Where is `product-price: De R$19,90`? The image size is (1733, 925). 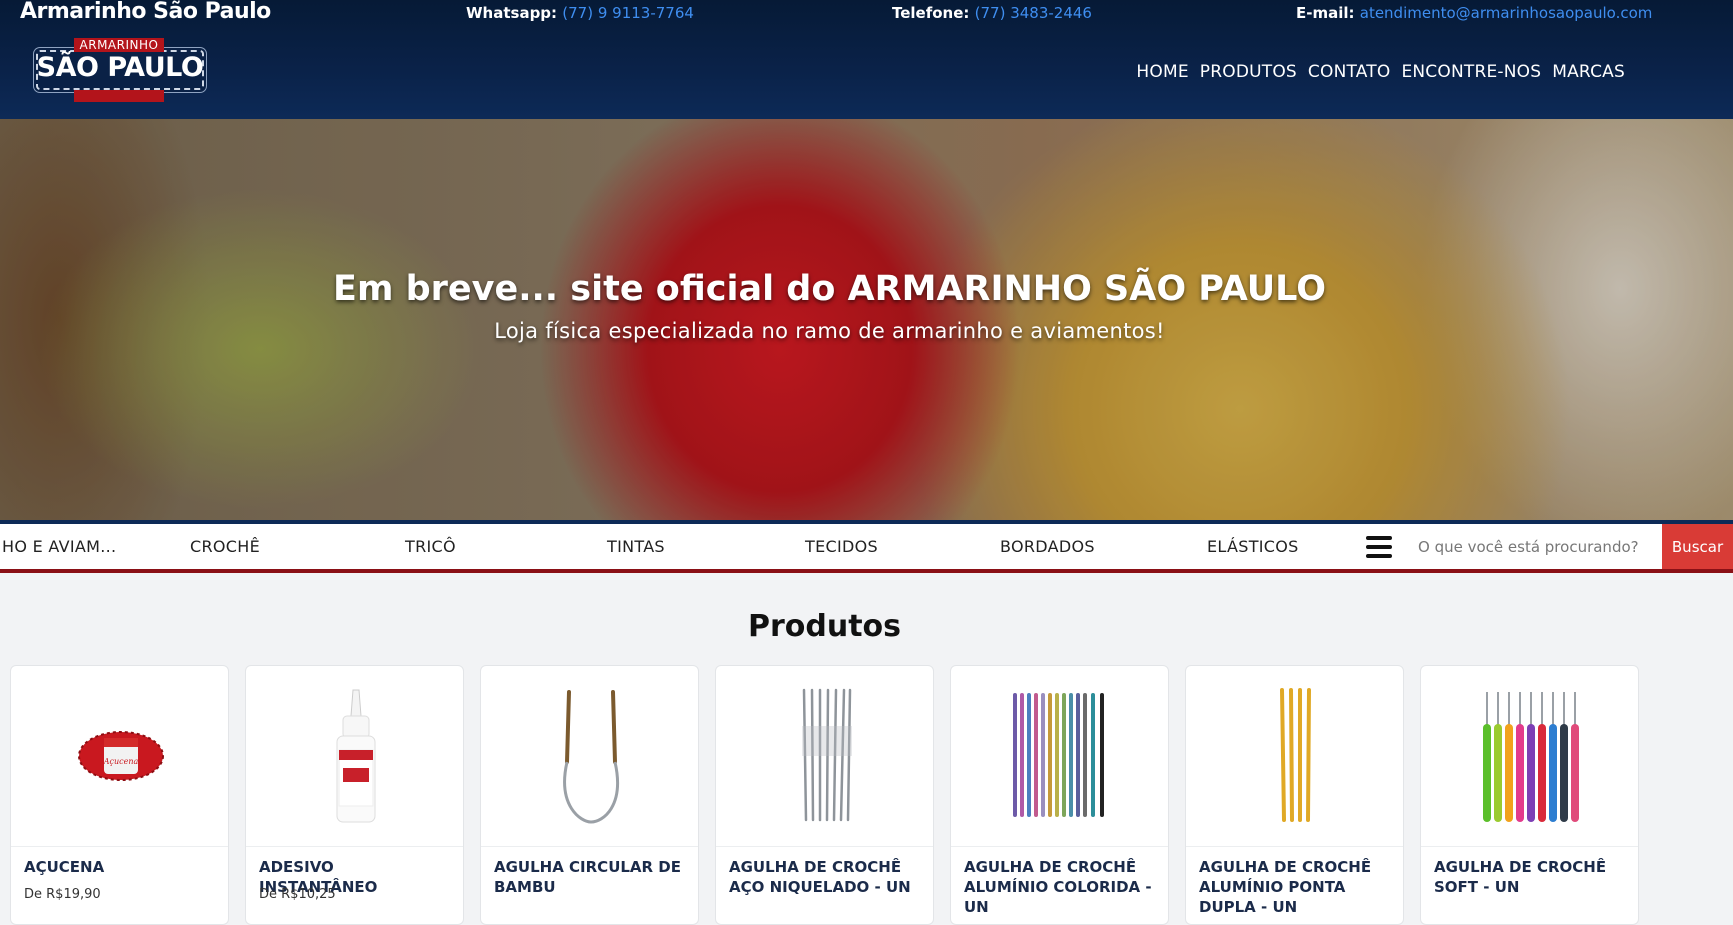
product-price: De R$19,90 is located at coordinates (62, 894).